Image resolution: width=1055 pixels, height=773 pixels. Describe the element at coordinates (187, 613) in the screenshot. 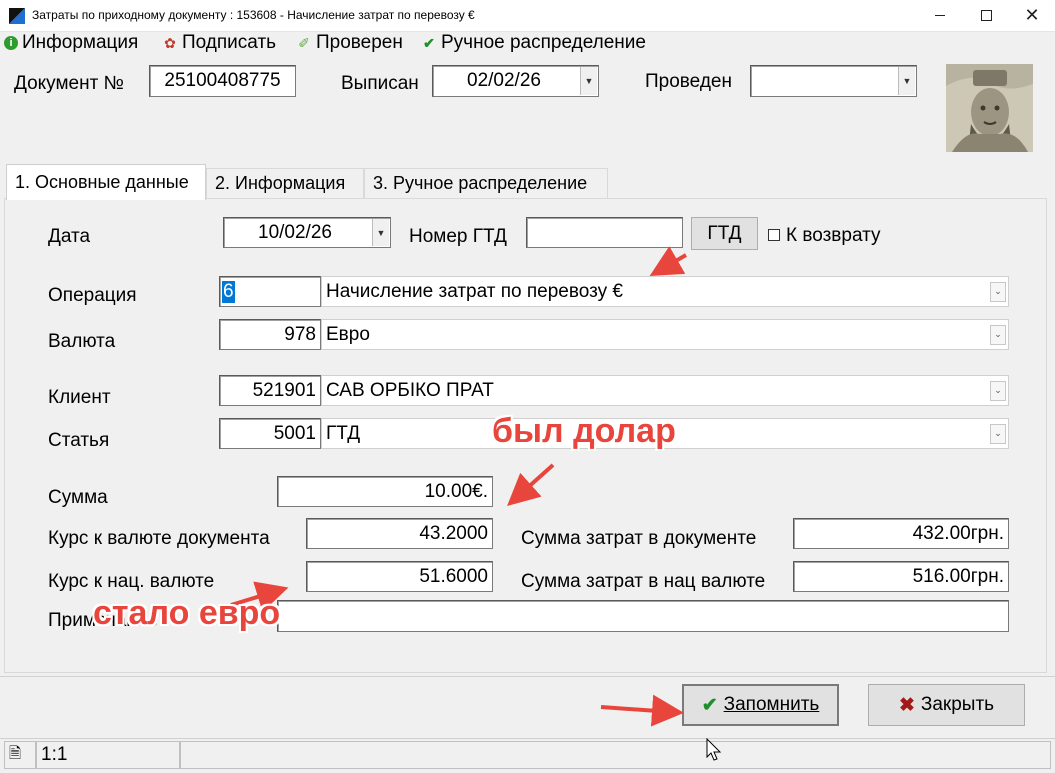

I see `annotation-became: стало евро` at that location.